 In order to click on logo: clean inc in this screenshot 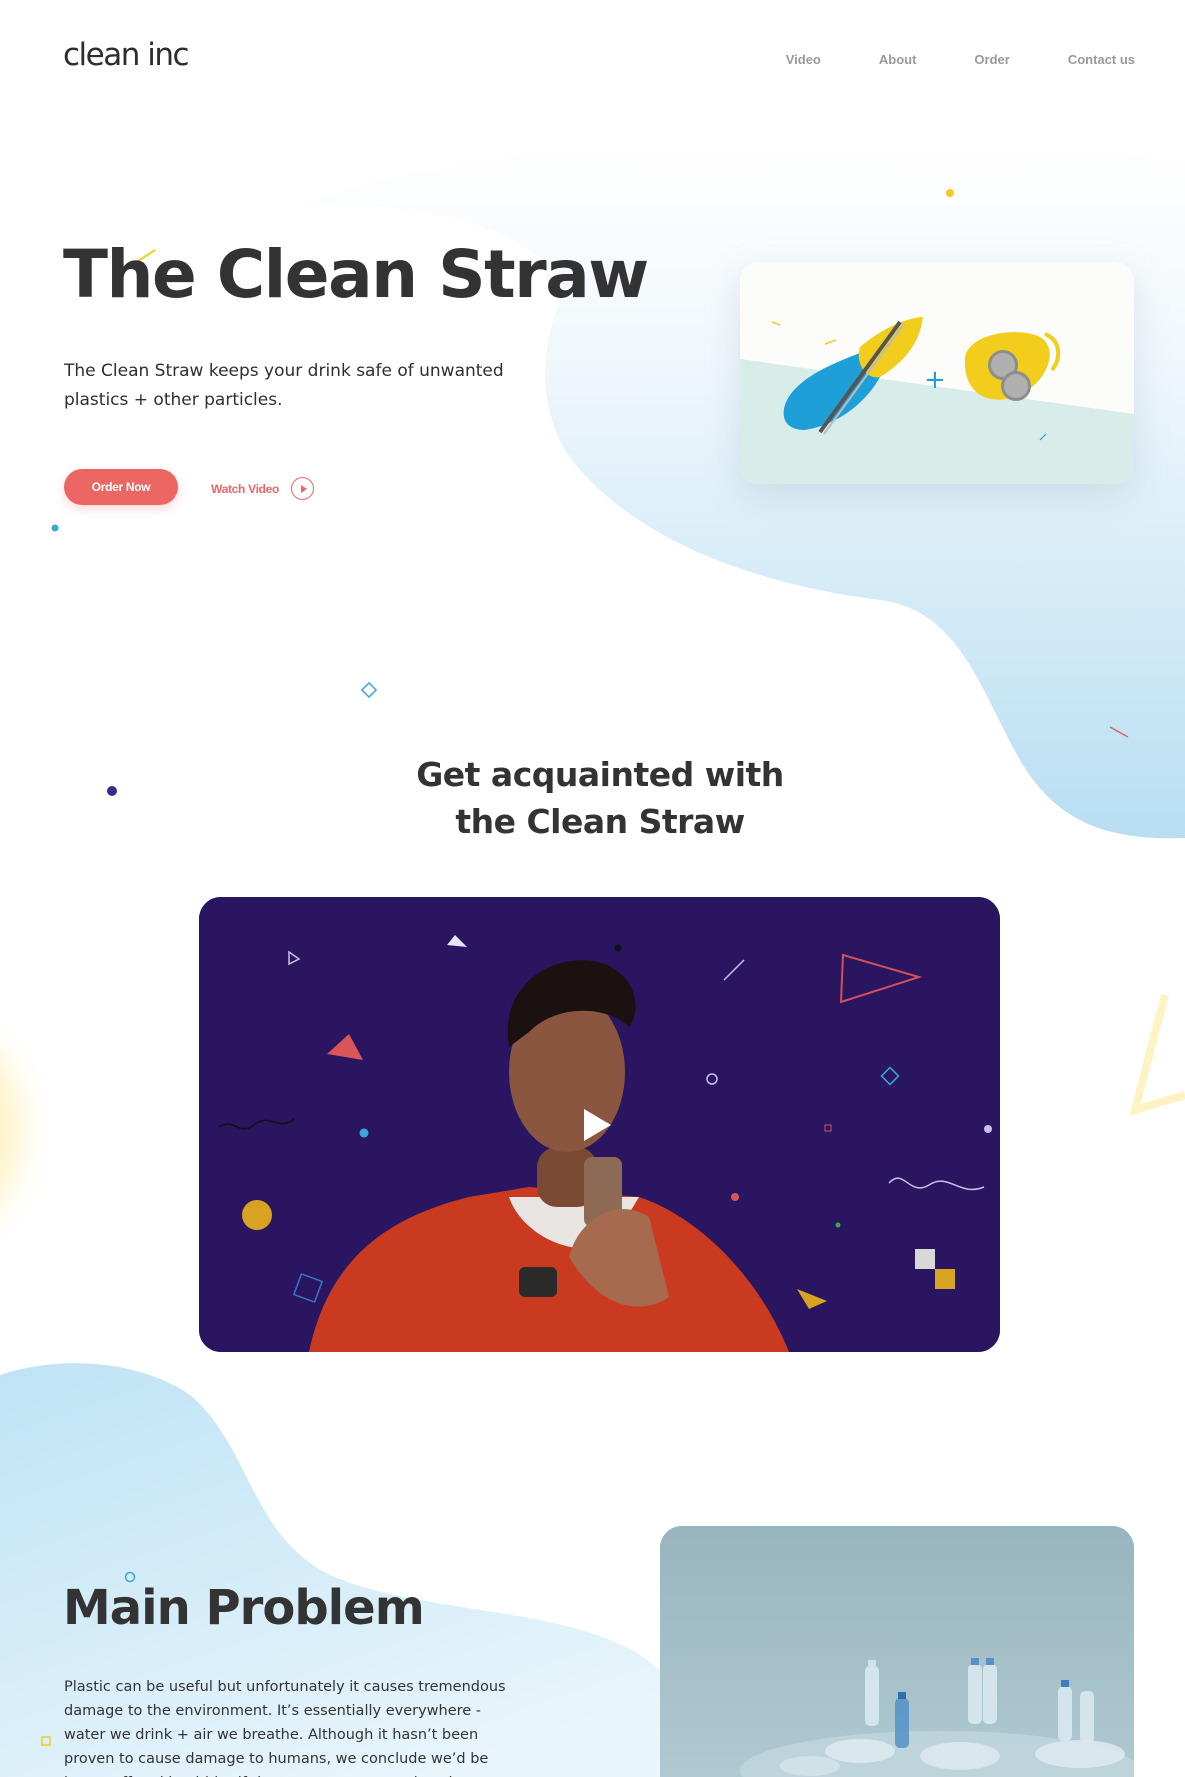, I will do `click(126, 55)`.